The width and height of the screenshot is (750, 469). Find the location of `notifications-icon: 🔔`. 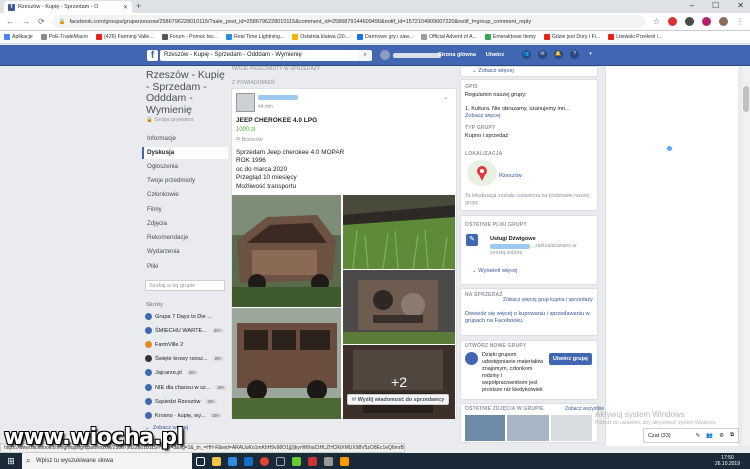

notifications-icon: 🔔 is located at coordinates (558, 54).